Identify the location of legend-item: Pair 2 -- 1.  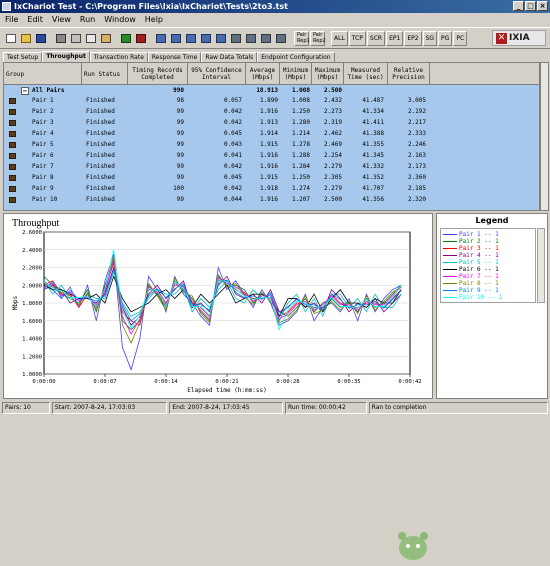
(489, 241).